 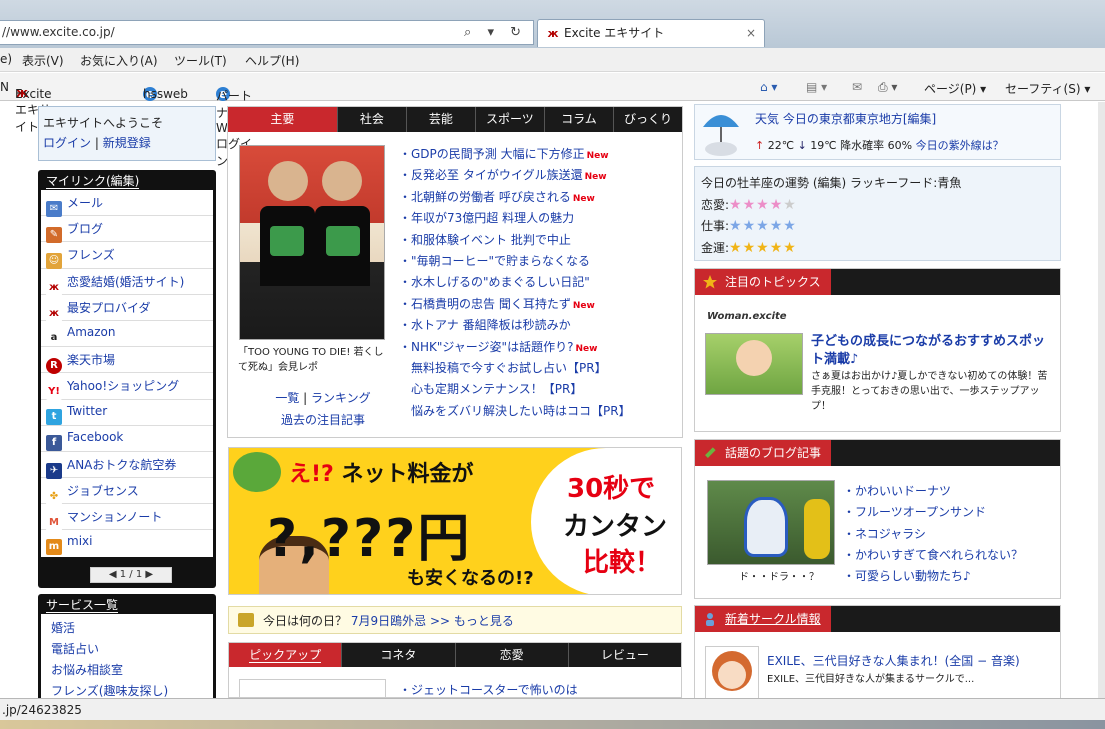 I want to click on tab-koneta: コネタ, so click(x=399, y=655).